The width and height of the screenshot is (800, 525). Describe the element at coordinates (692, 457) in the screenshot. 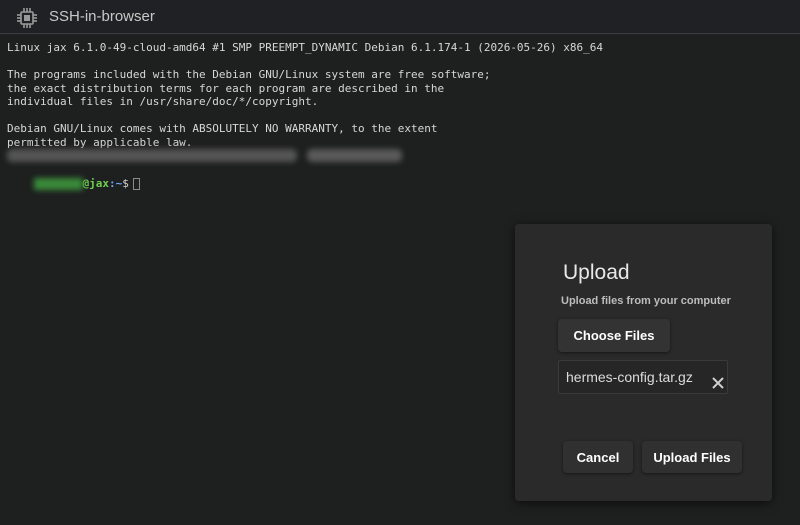

I see `upload-files-button: Upload Files` at that location.